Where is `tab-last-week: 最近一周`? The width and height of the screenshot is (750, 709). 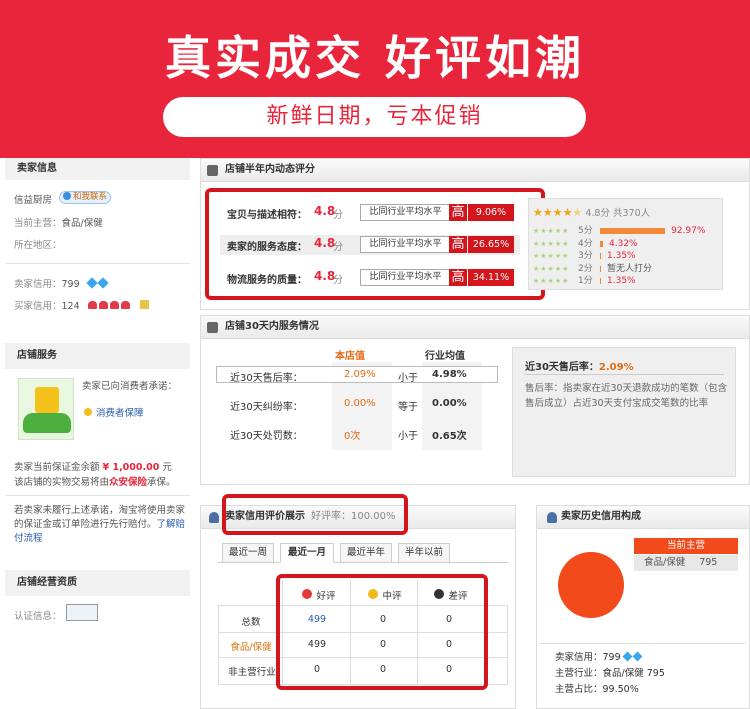 tab-last-week: 最近一周 is located at coordinates (248, 553).